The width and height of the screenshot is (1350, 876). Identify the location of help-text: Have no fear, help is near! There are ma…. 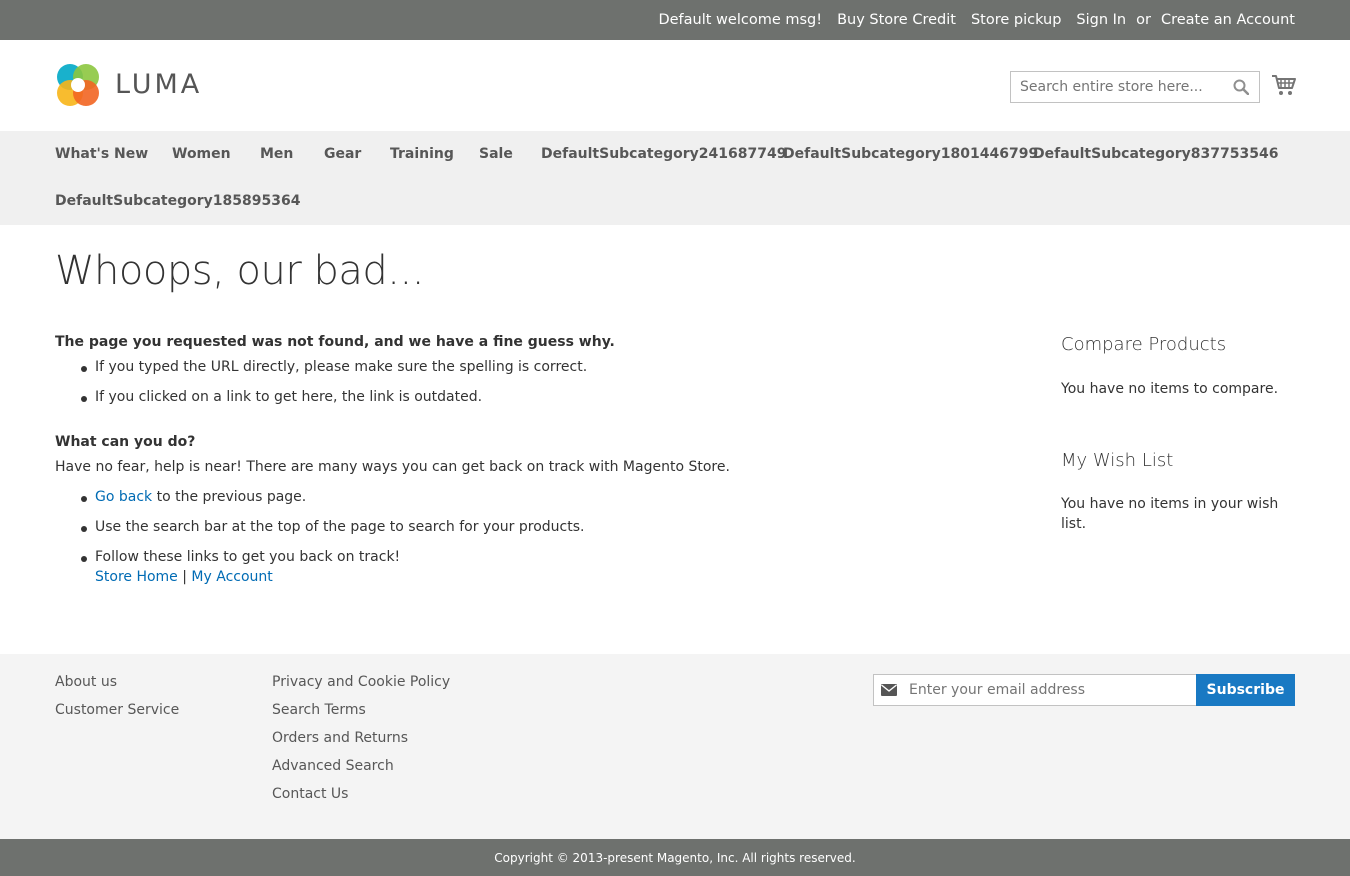
(392, 467).